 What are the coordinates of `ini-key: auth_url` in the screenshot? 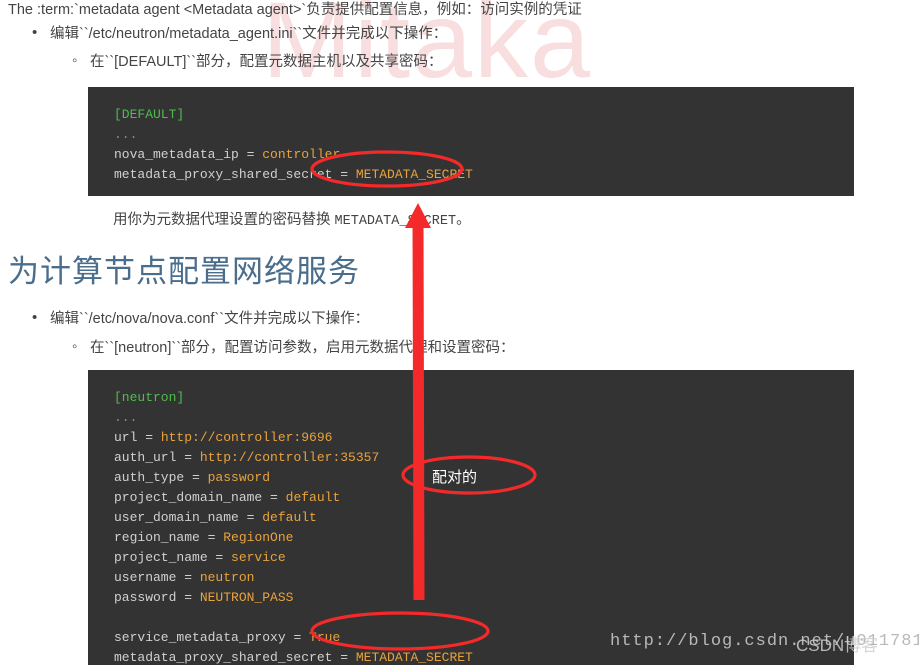 It's located at (145, 457).